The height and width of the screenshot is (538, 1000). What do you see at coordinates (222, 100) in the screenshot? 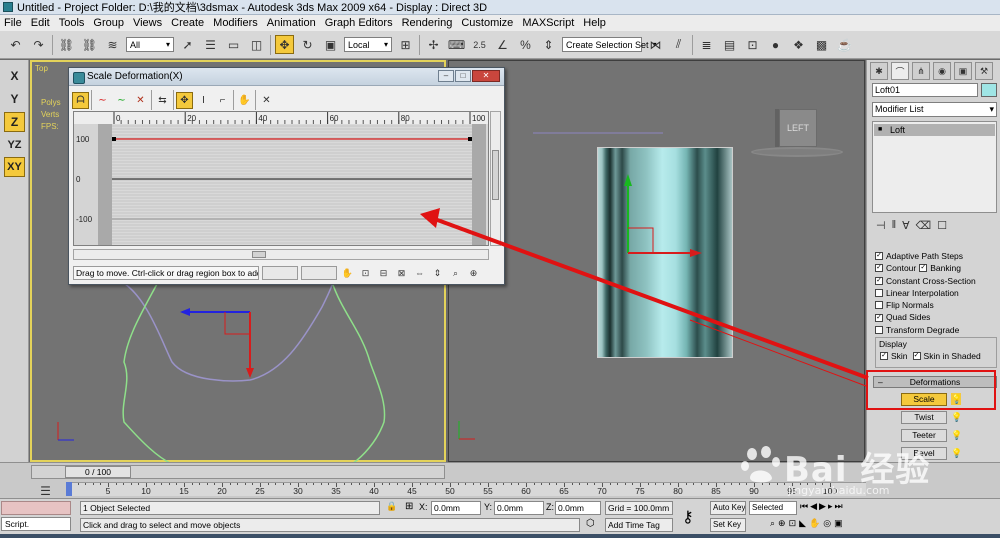
I see `insert-corner-point-icon: ⌐` at bounding box center [222, 100].